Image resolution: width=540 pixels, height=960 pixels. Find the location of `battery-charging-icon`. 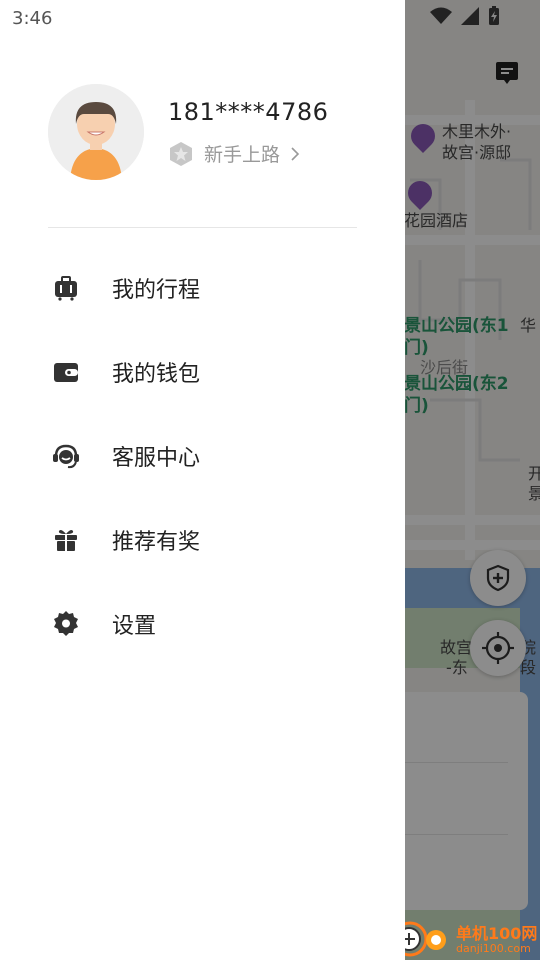

battery-charging-icon is located at coordinates (494, 15).